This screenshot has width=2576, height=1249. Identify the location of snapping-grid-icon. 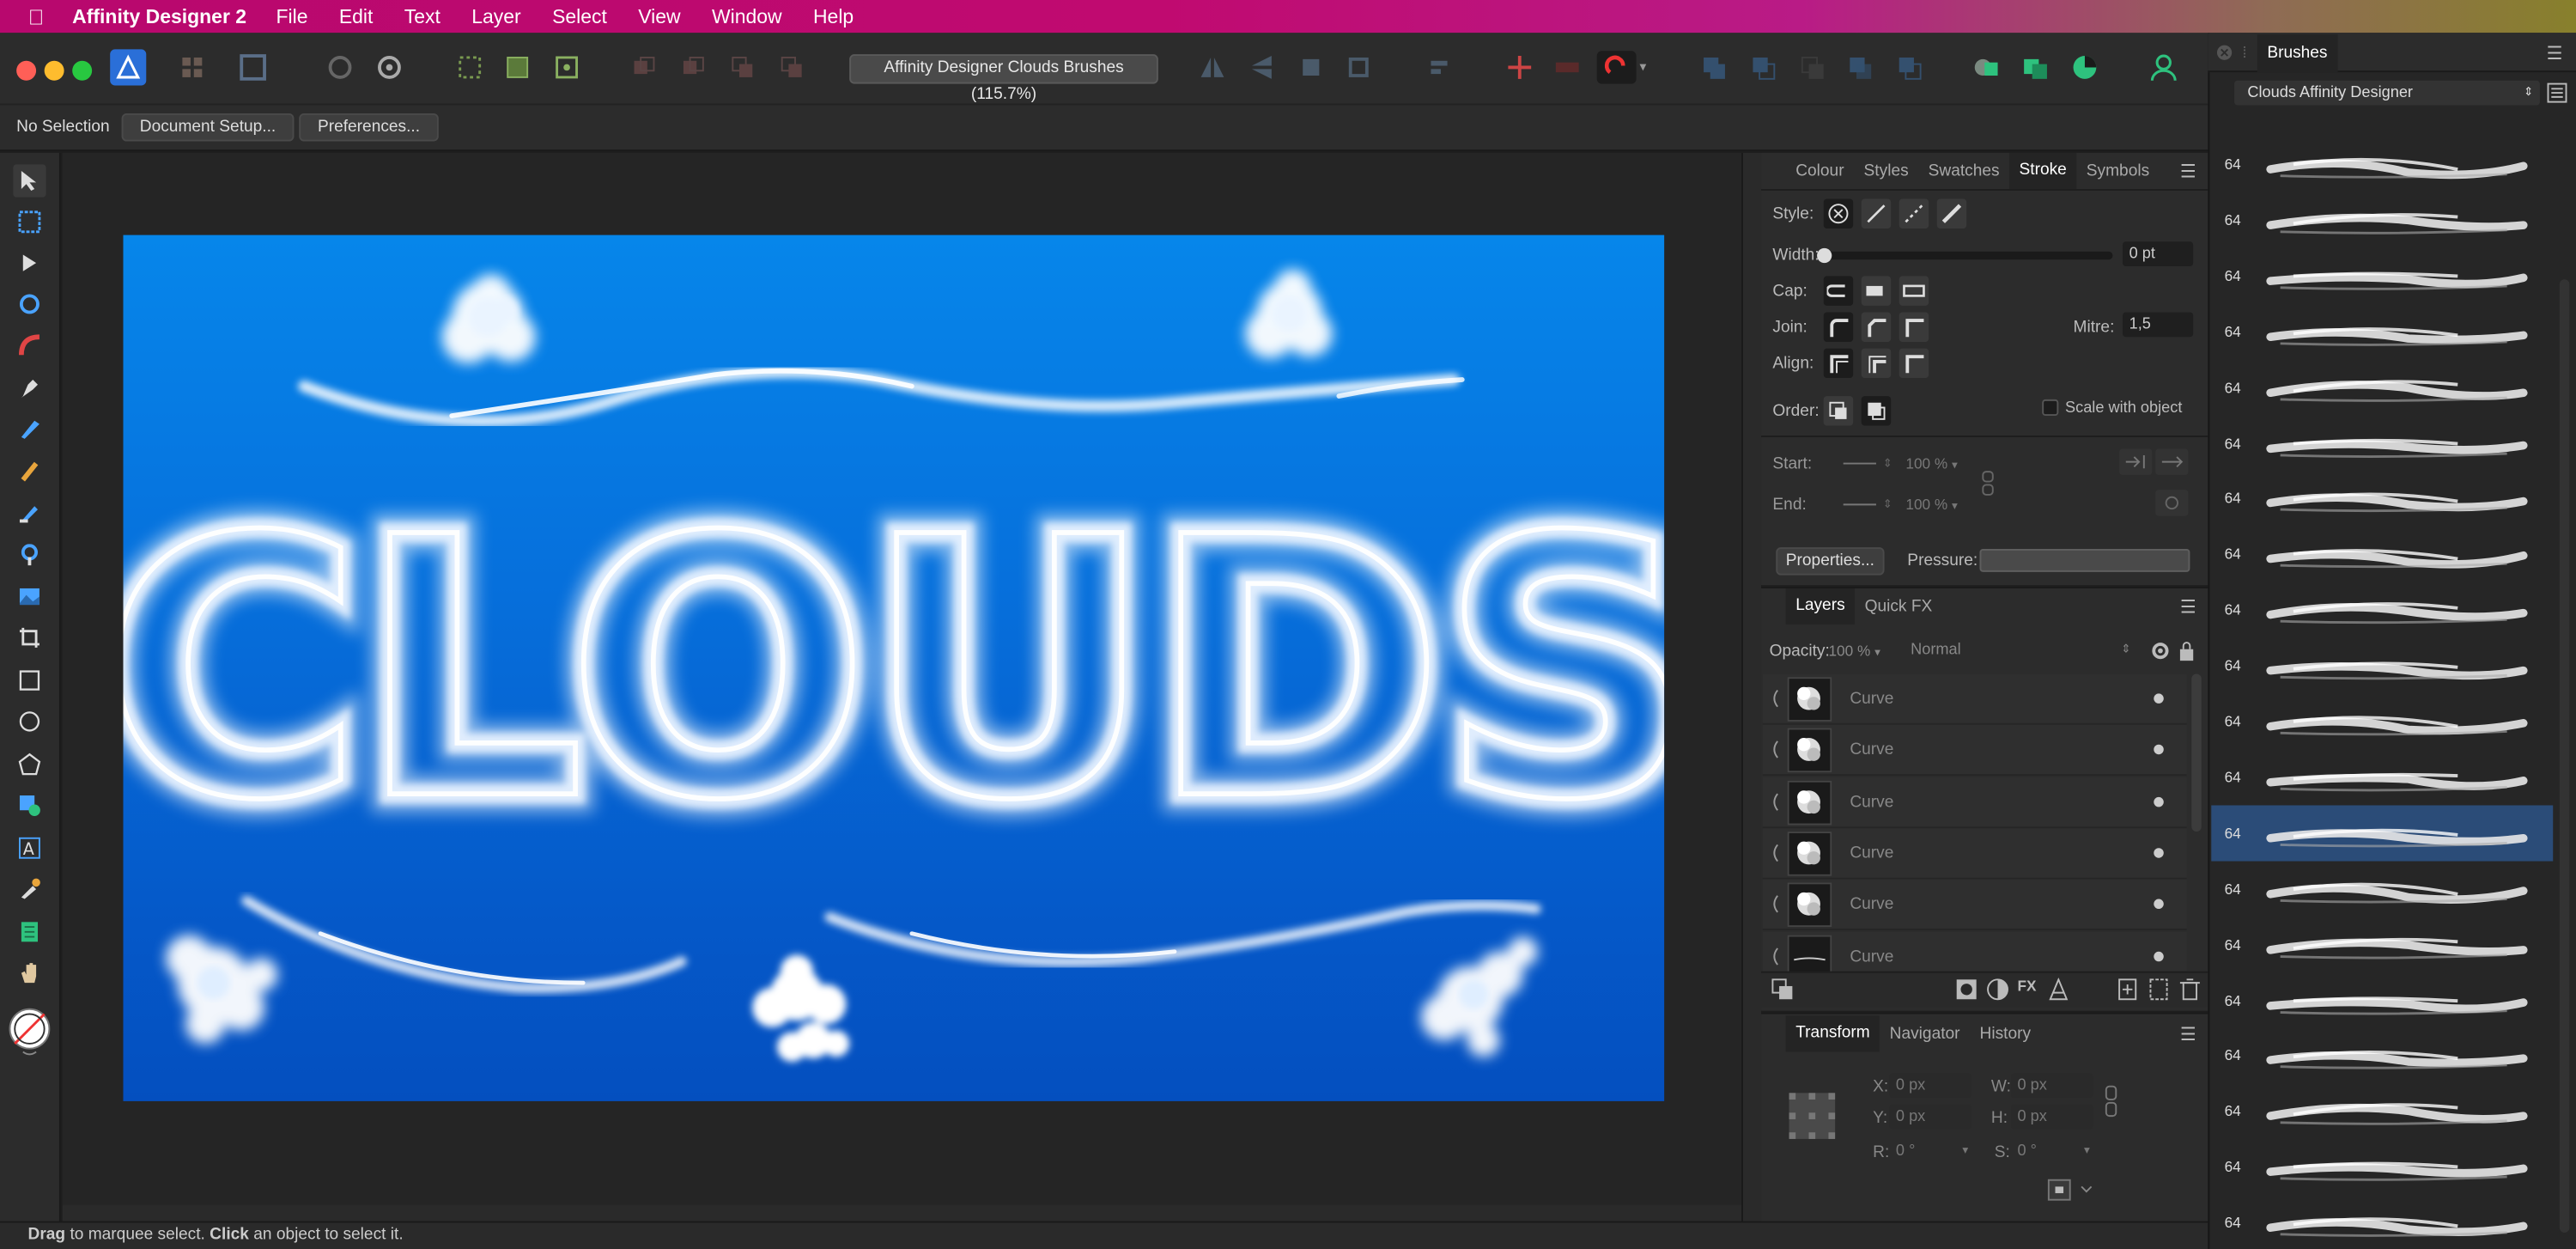
(1520, 67).